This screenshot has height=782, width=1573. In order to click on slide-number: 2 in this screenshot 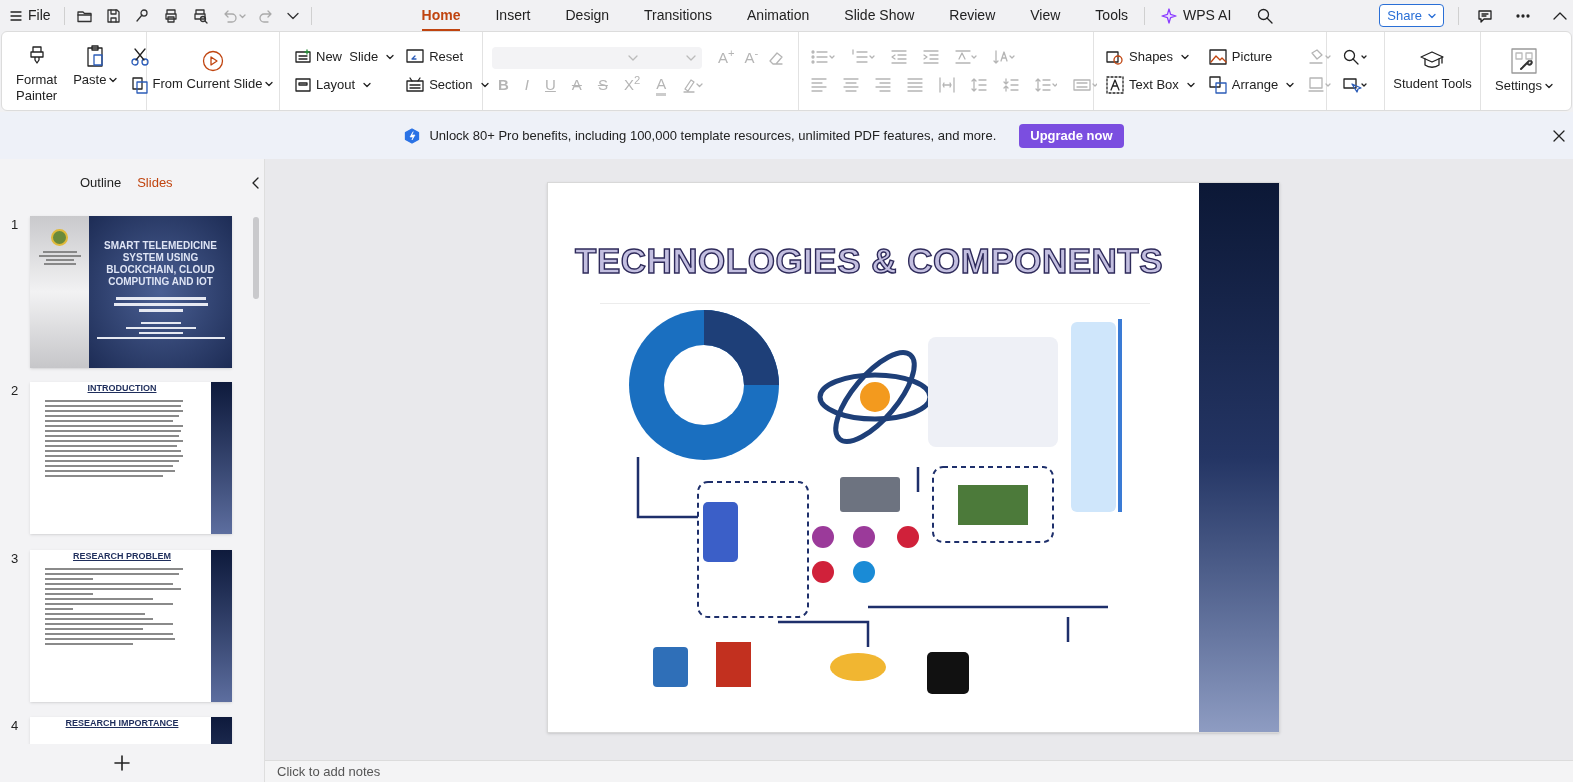, I will do `click(15, 391)`.